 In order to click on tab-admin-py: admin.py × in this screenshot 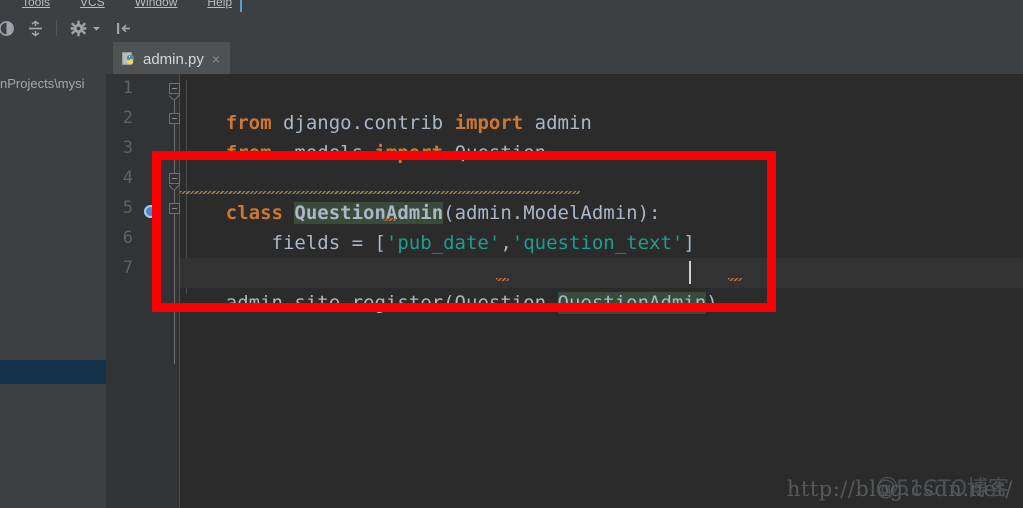, I will do `click(172, 58)`.